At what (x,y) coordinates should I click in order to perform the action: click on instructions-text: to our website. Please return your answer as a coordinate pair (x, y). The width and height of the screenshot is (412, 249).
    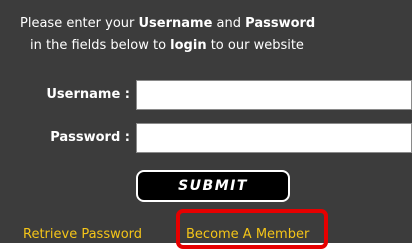
    Looking at the image, I should click on (255, 45).